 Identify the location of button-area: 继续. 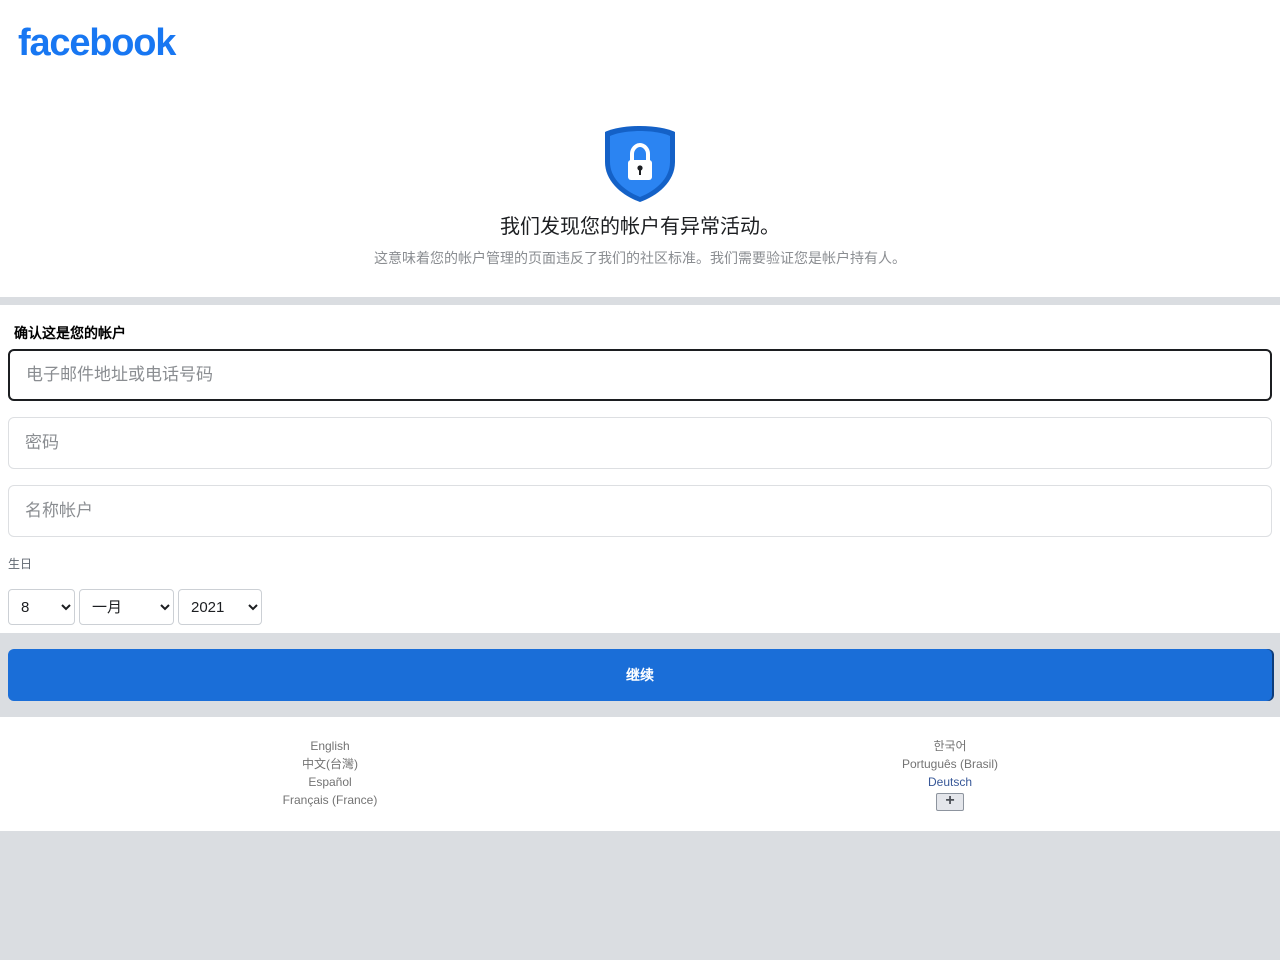
(640, 675).